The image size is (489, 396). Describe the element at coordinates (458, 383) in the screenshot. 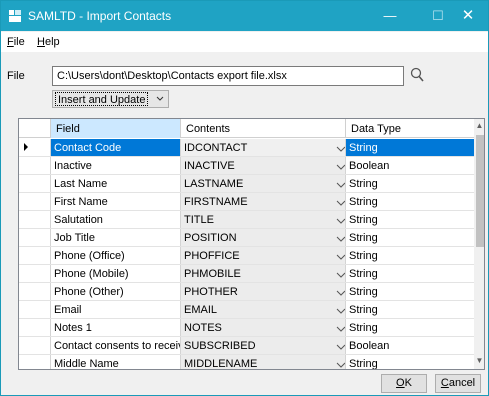

I see `cancel-button: Cancel` at that location.